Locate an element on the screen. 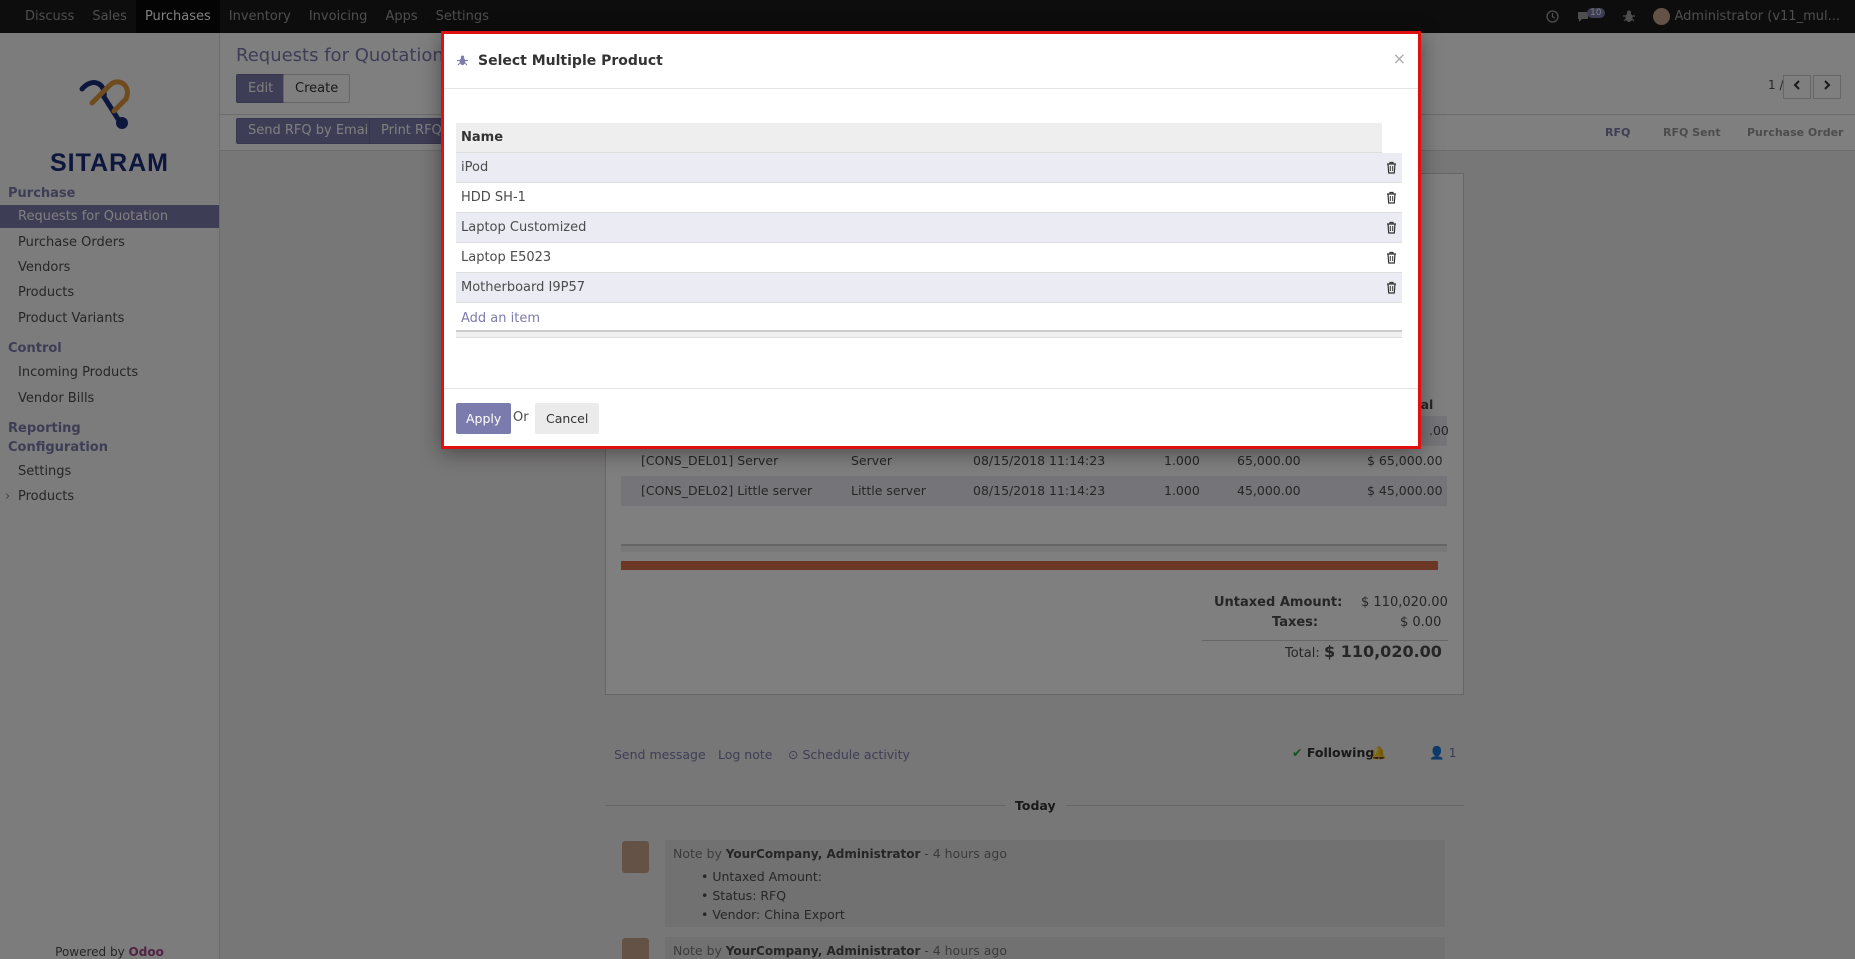 This screenshot has width=1855, height=959. apply-button: Apply is located at coordinates (484, 418).